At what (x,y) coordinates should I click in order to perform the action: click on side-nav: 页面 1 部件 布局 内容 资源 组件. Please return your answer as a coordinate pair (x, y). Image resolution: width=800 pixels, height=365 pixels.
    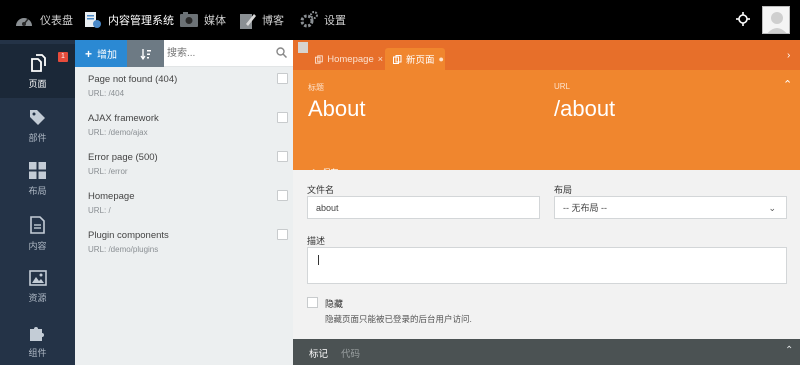
    Looking at the image, I should click on (37, 202).